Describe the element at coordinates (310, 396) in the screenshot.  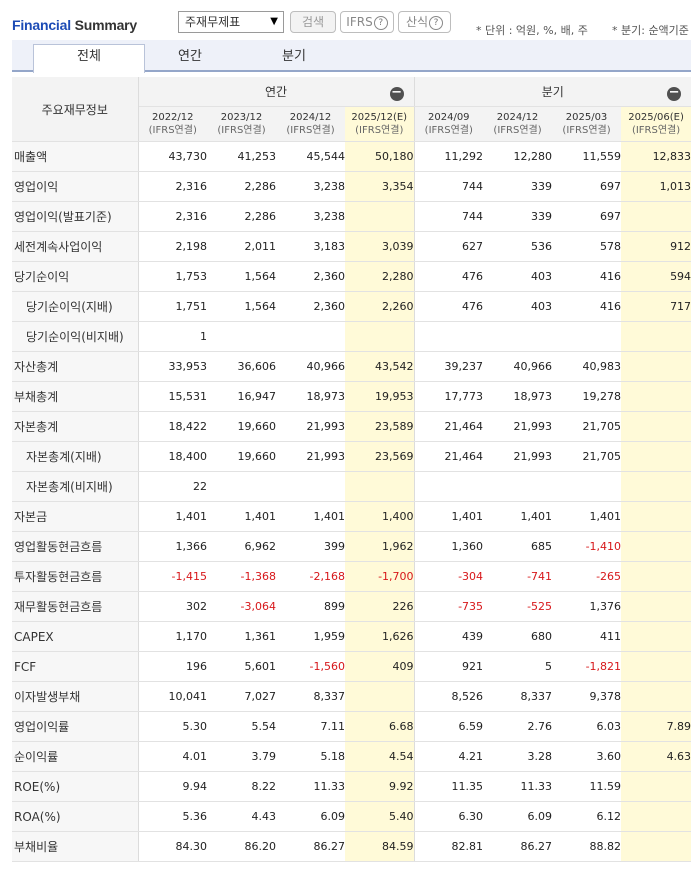
I see `value-cell: 18,973` at that location.